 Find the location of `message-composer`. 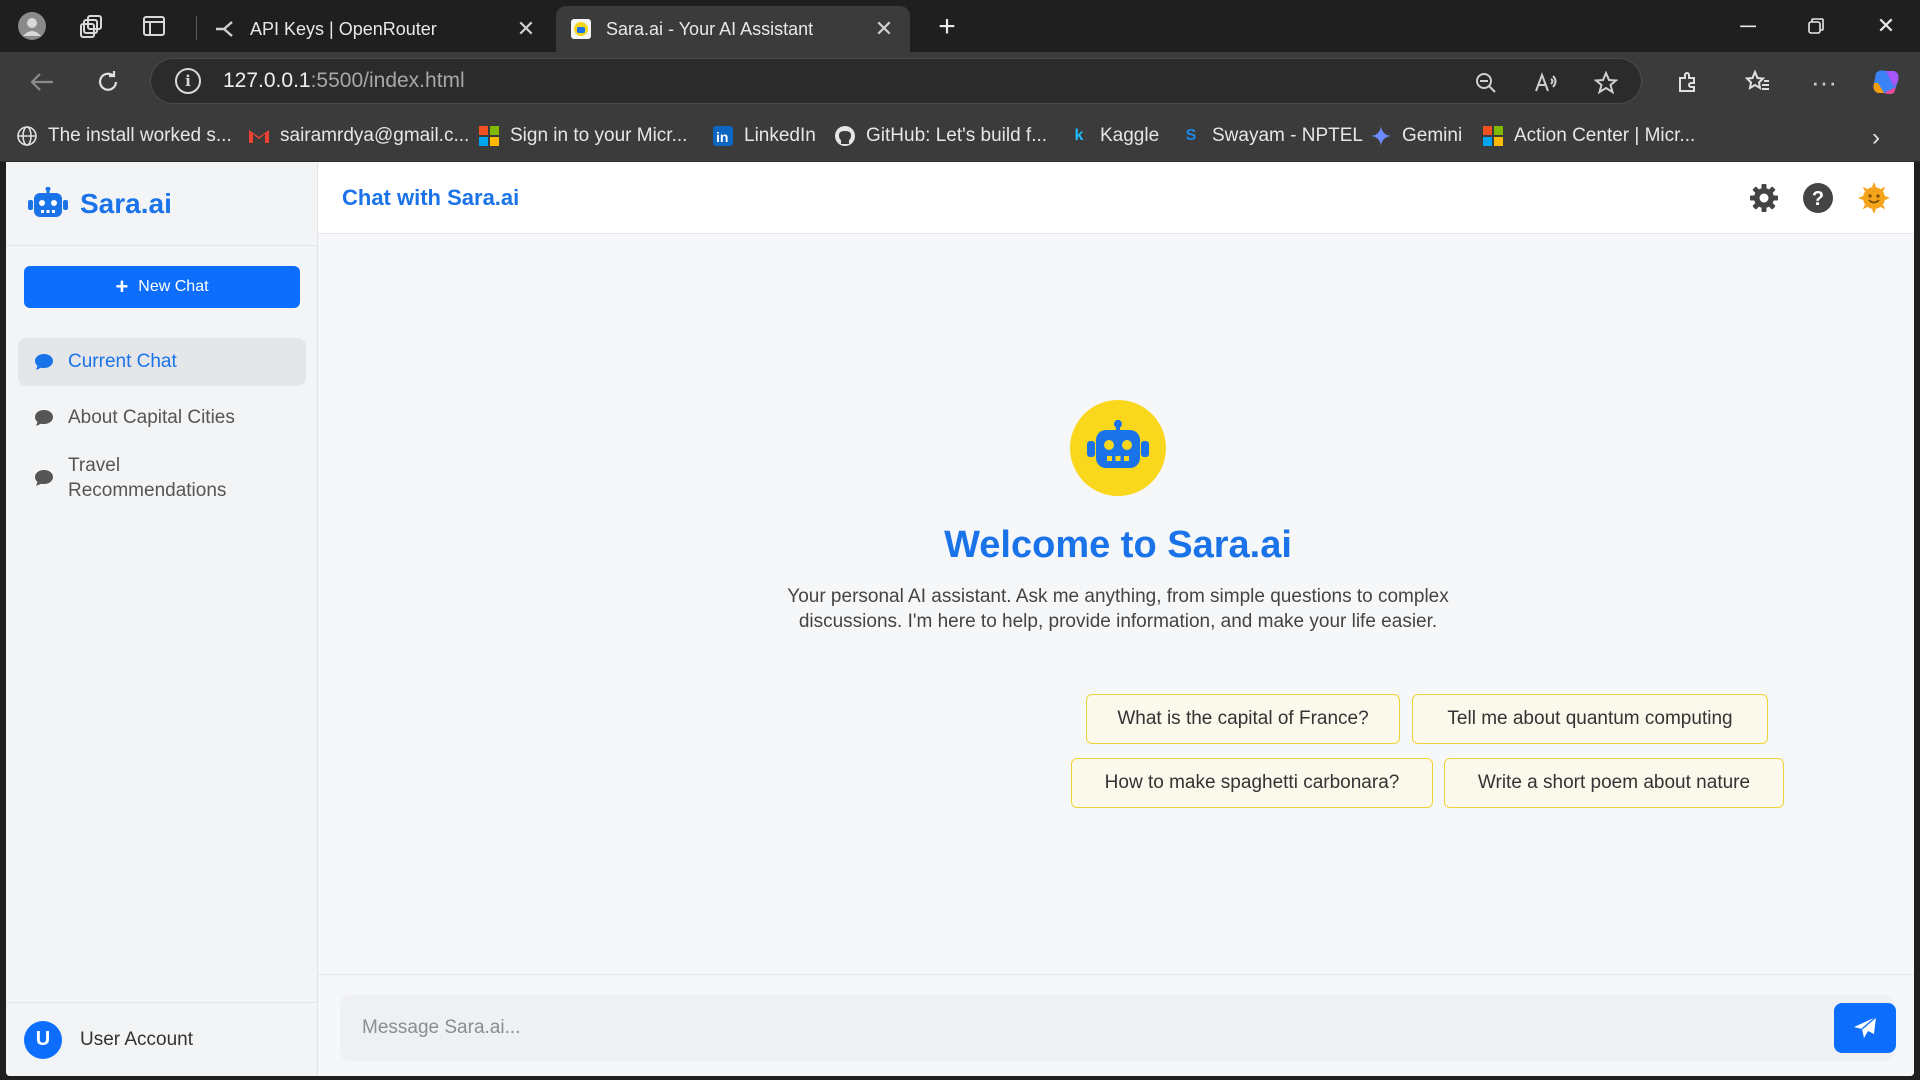

message-composer is located at coordinates (1116, 1025).